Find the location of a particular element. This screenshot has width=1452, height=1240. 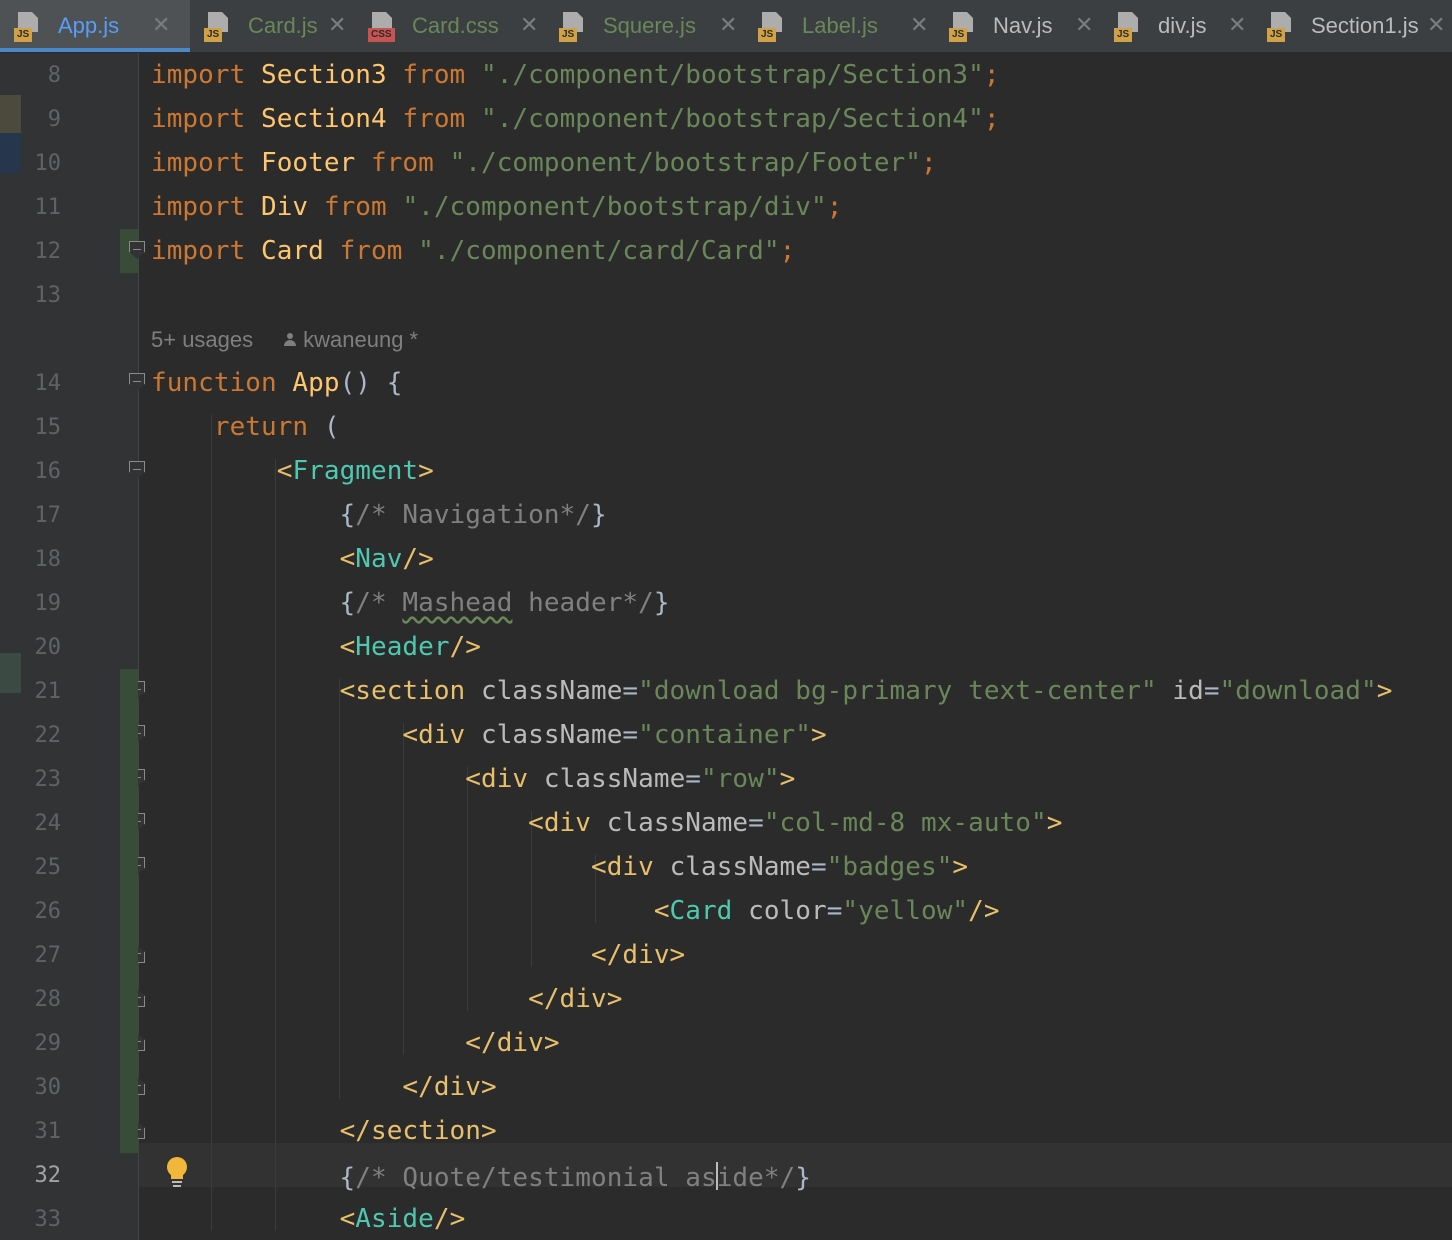

code-line: <Fragment> is located at coordinates (292, 471).